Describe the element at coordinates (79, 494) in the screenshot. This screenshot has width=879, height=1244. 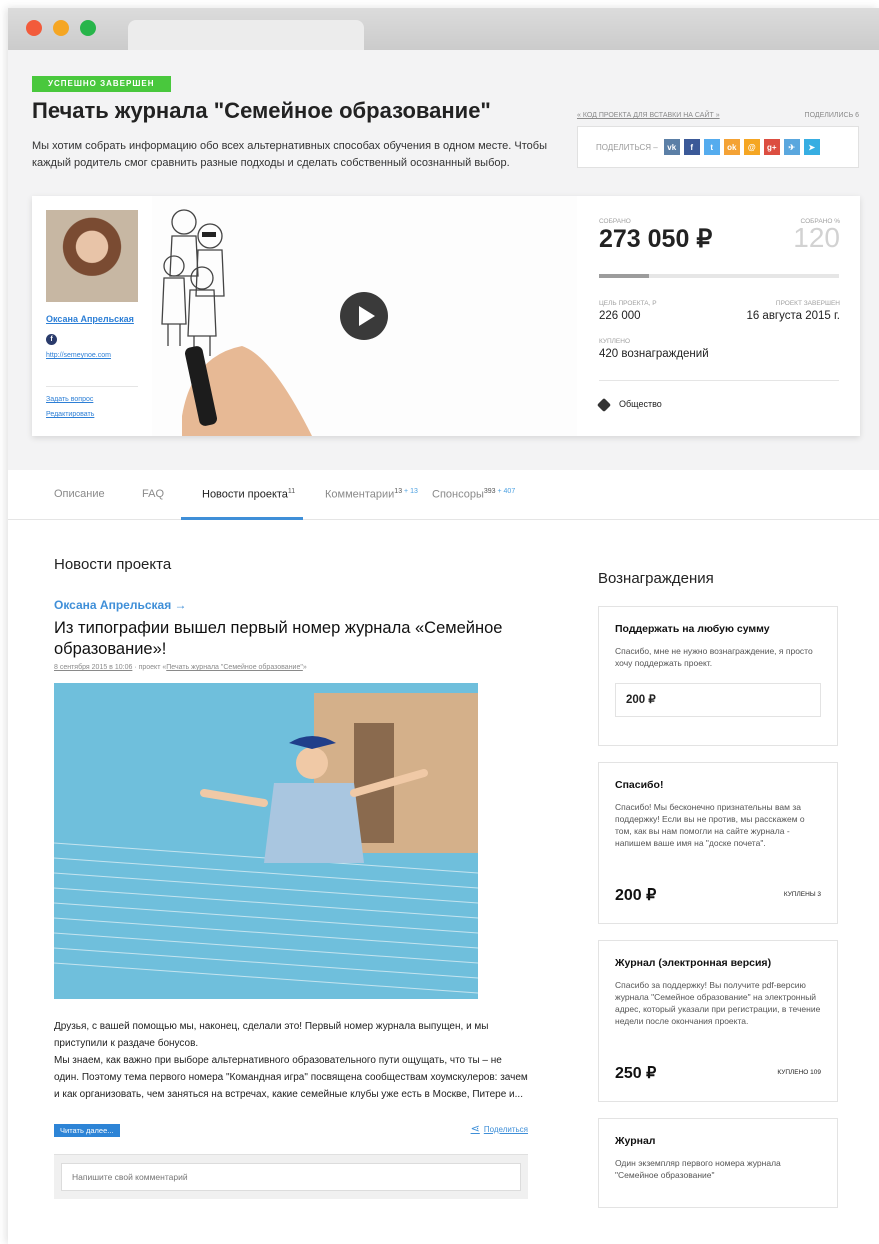
I see `tab-description: Описание` at that location.